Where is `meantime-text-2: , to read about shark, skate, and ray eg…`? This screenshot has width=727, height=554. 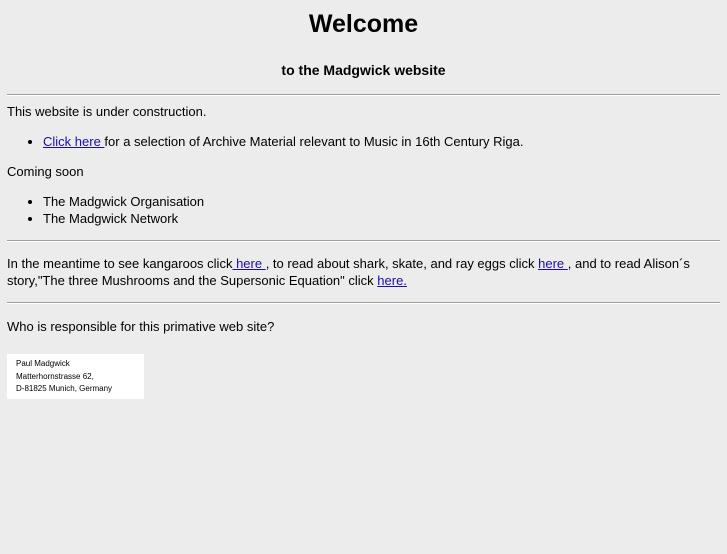 meantime-text-2: , to read about shark, skate, and ray eg… is located at coordinates (402, 263).